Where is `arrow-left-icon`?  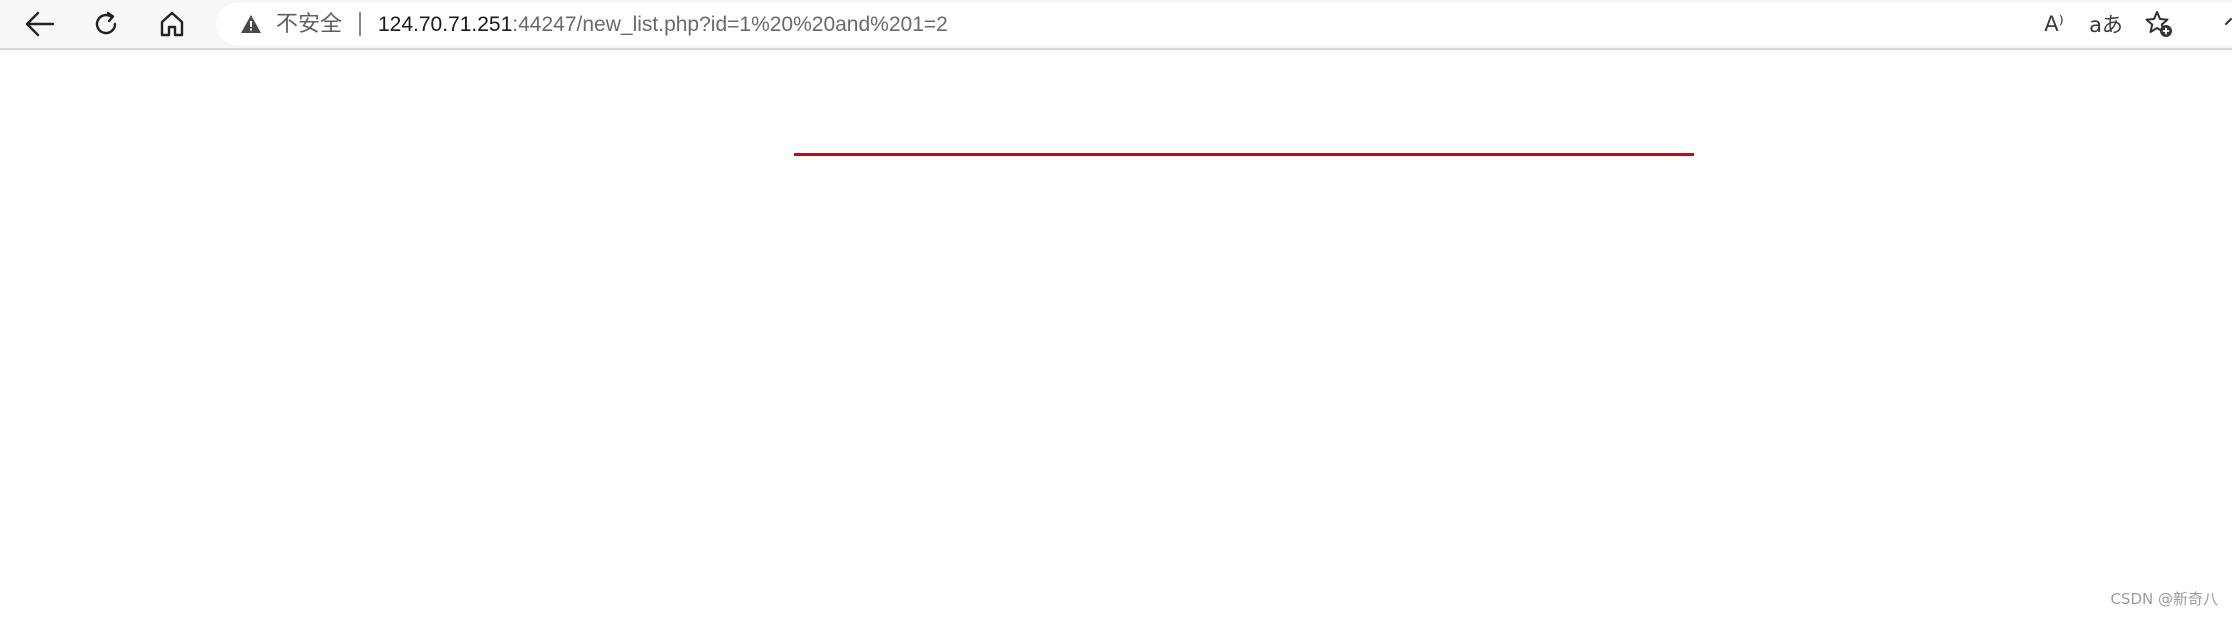 arrow-left-icon is located at coordinates (40, 24).